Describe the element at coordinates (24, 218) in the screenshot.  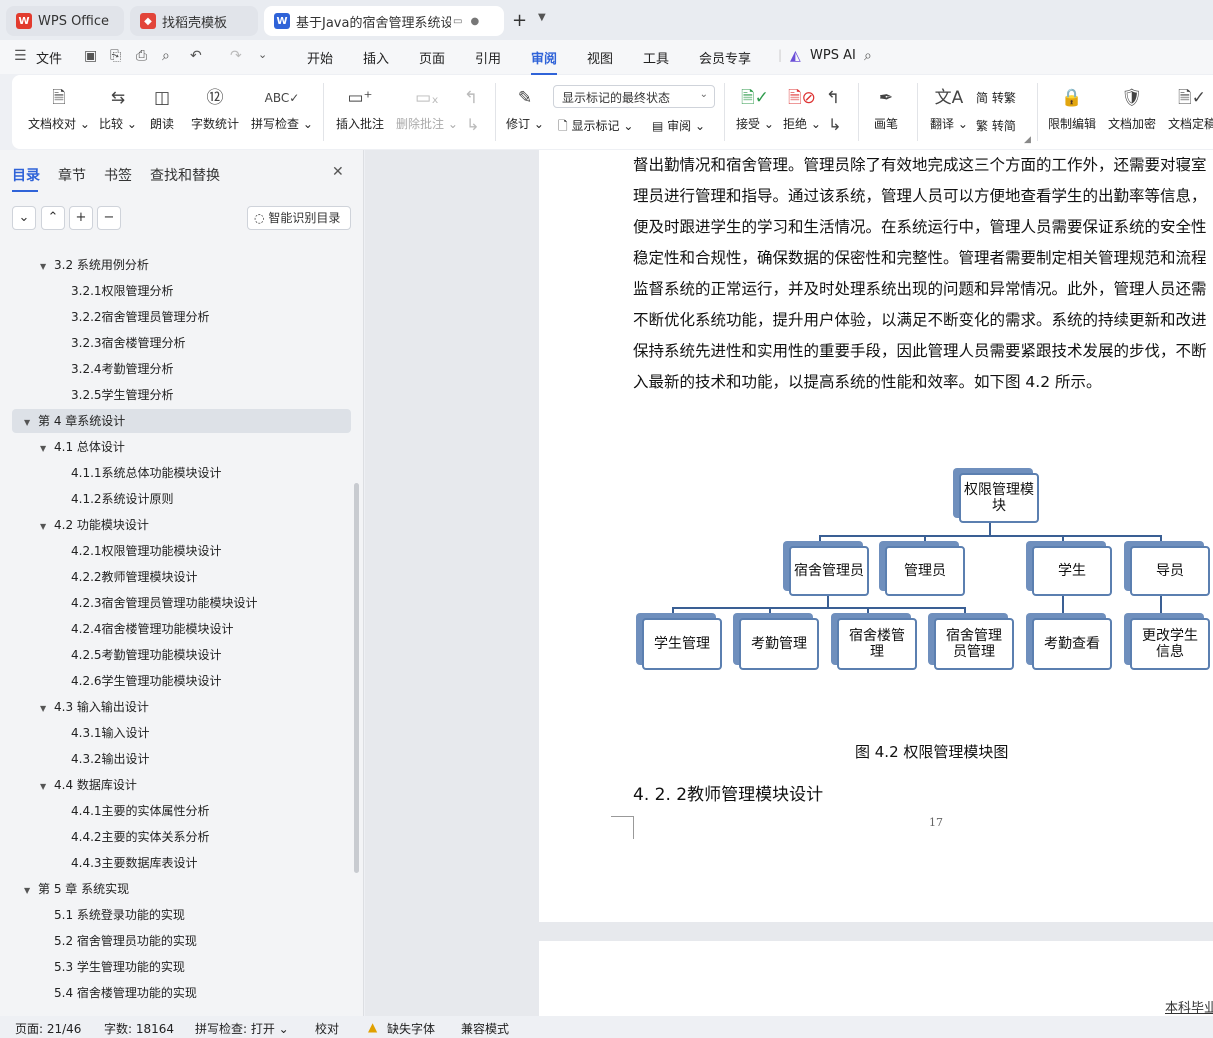
I see `collapse-all-button: ⌄` at that location.